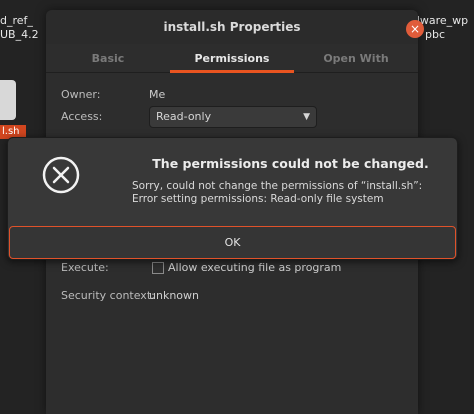  I want to click on chevron-down-icon: ▼, so click(306, 117).